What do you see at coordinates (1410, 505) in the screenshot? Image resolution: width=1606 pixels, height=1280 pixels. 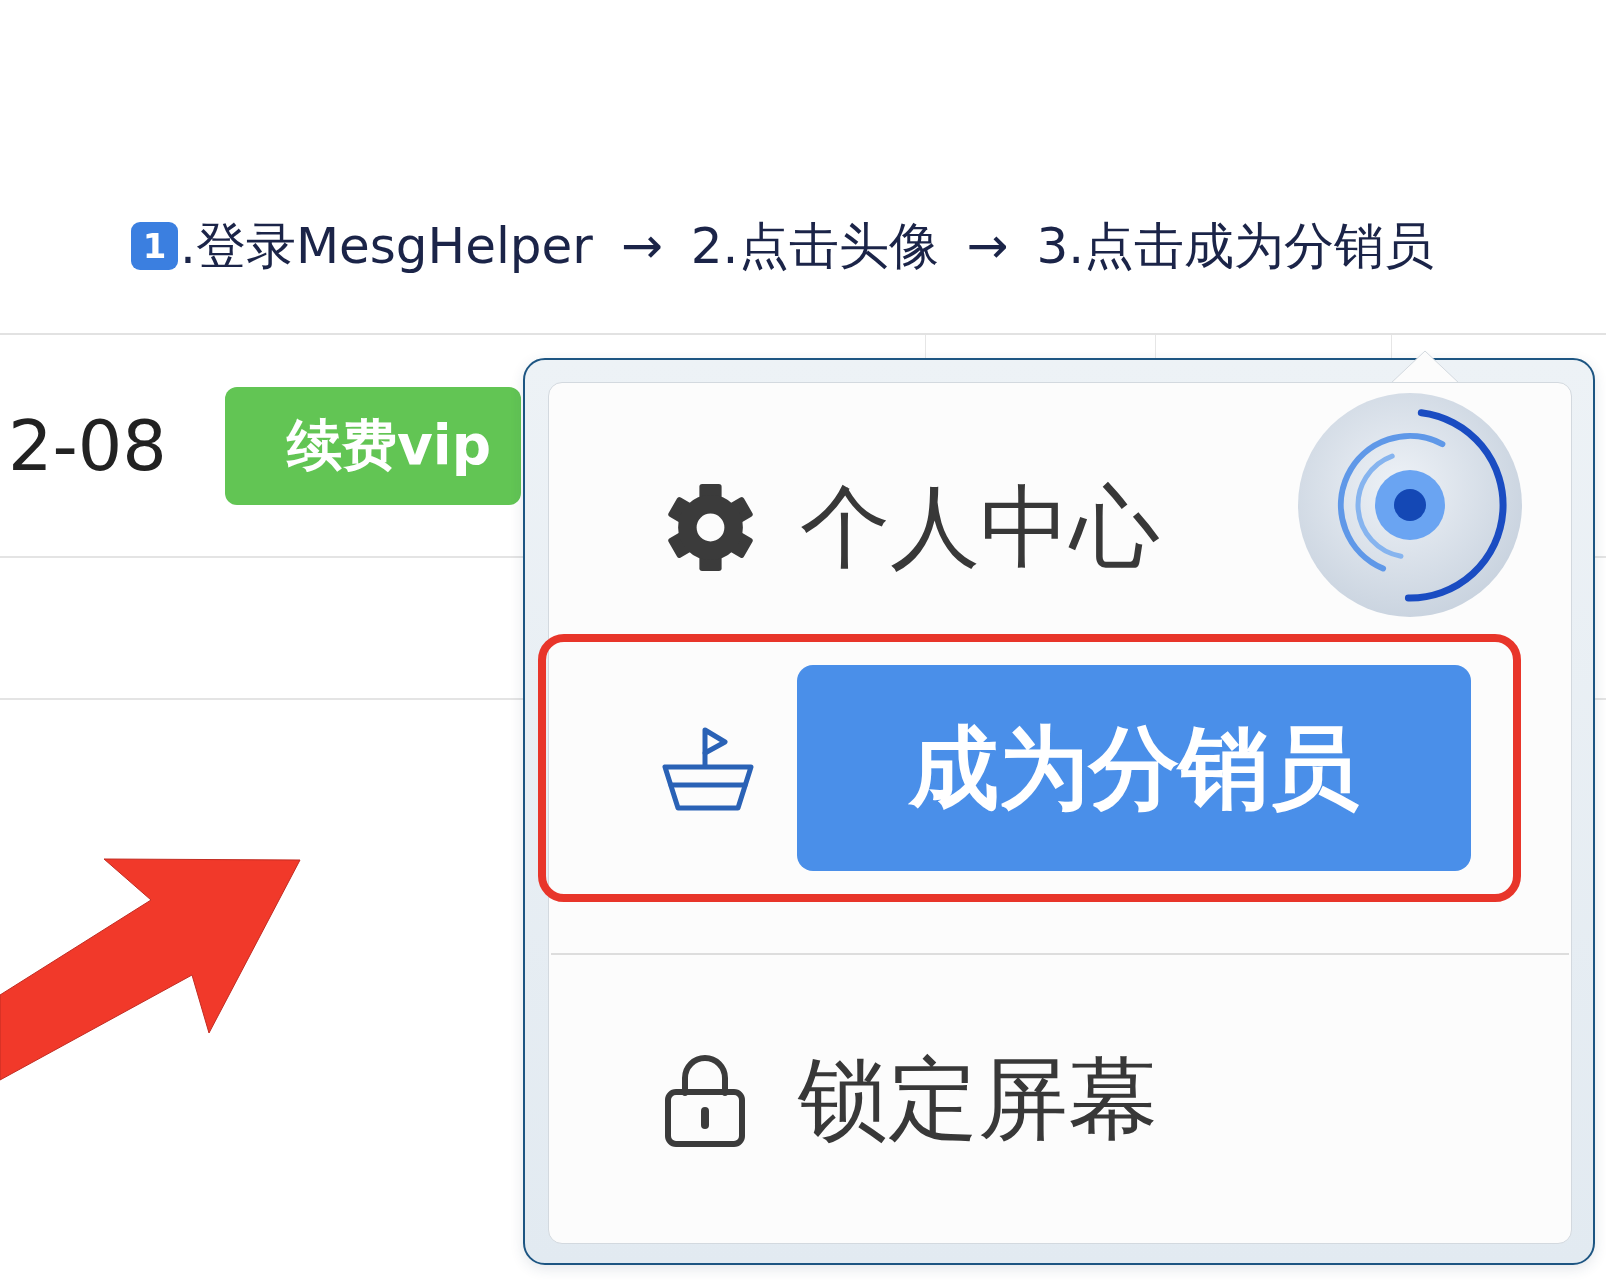 I see `avatar-icon` at bounding box center [1410, 505].